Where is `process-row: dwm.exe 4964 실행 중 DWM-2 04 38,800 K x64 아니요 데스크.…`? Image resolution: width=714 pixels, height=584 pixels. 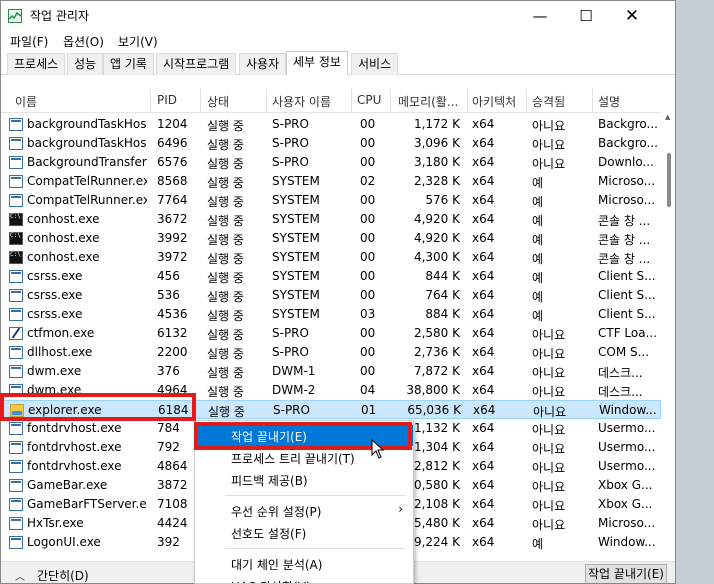 process-row: dwm.exe 4964 실행 중 DWM-2 04 38,800 K x64 아니요 데스크.… is located at coordinates (331, 390).